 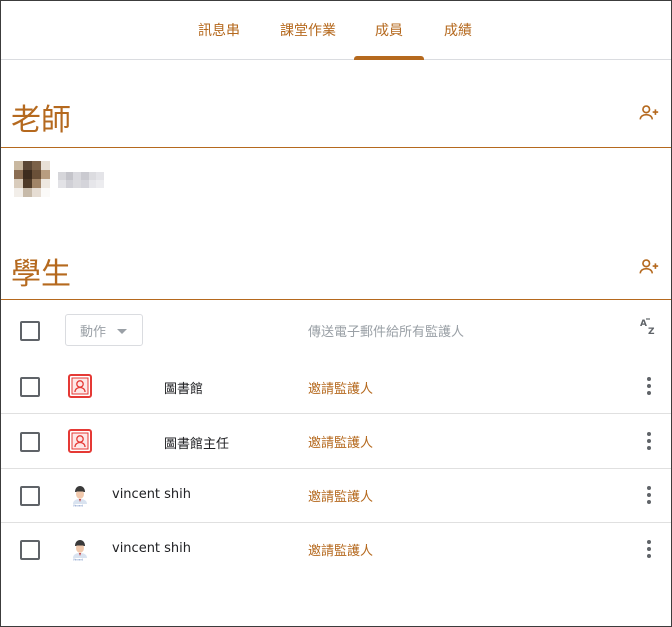 I want to click on teachers-divider, so click(x=336, y=147).